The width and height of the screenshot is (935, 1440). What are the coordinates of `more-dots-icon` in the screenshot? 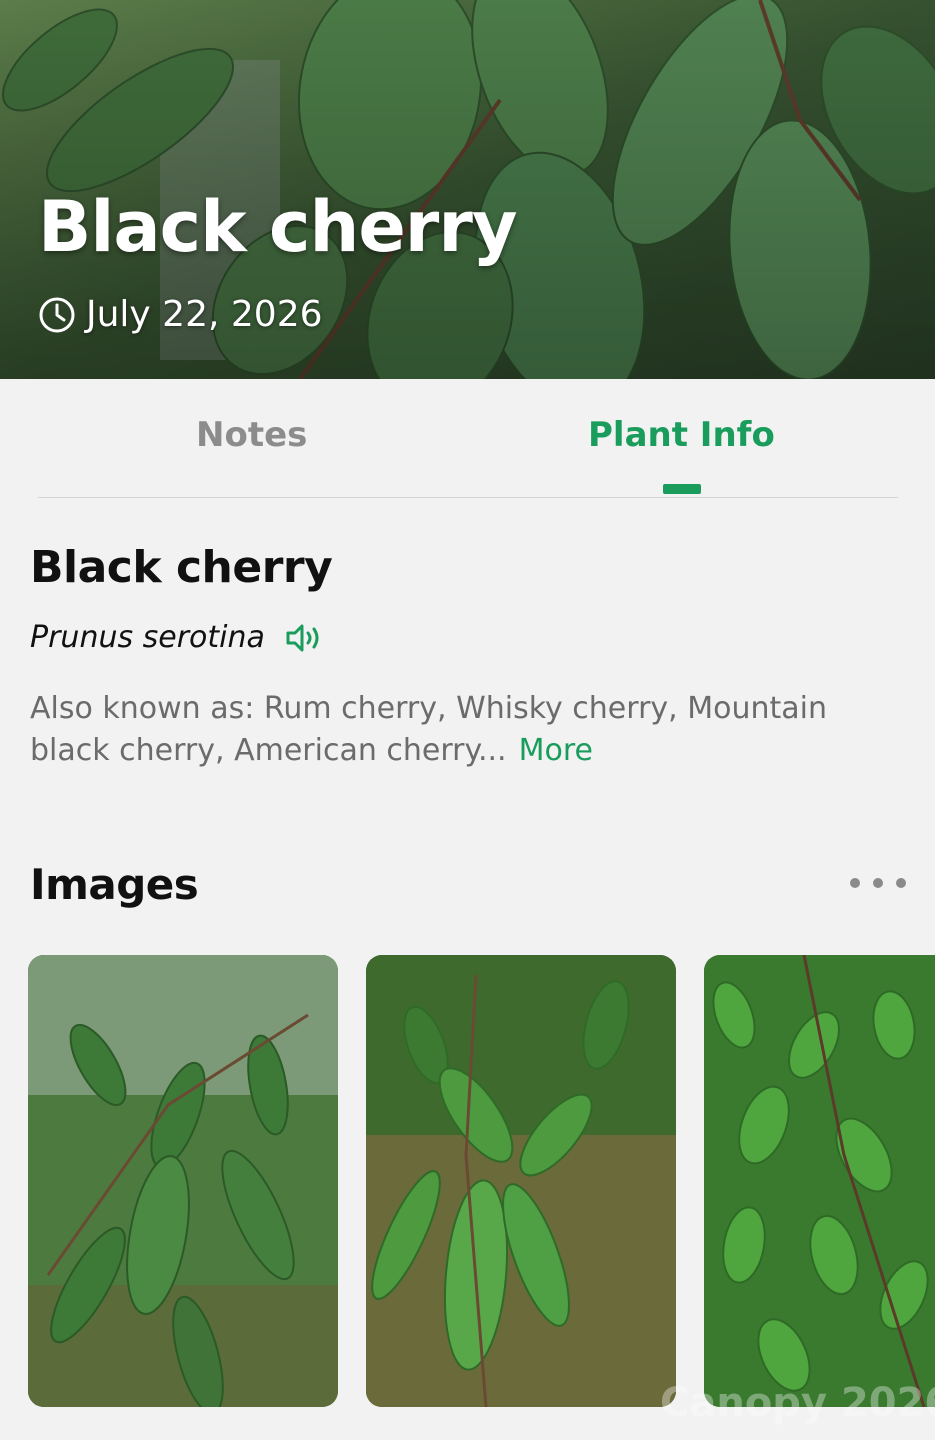 It's located at (878, 883).